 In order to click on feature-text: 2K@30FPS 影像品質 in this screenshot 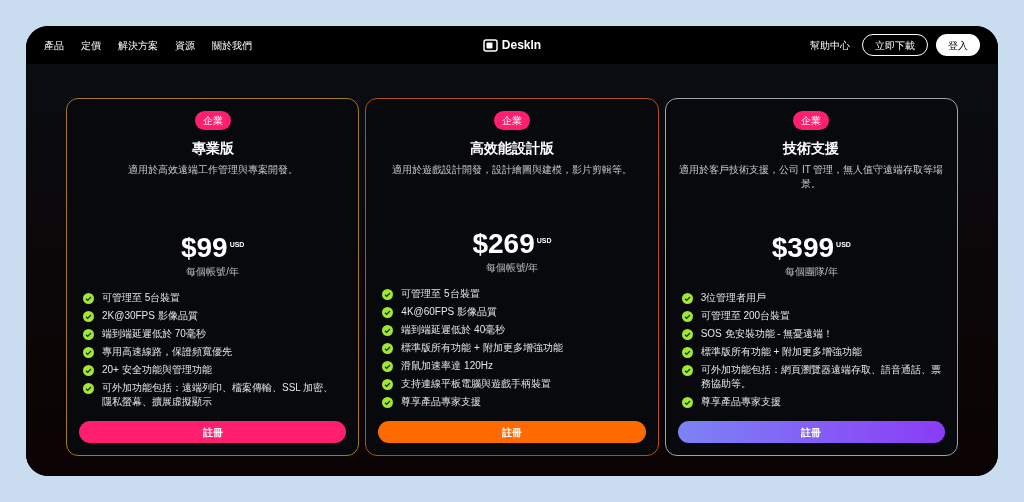, I will do `click(150, 316)`.